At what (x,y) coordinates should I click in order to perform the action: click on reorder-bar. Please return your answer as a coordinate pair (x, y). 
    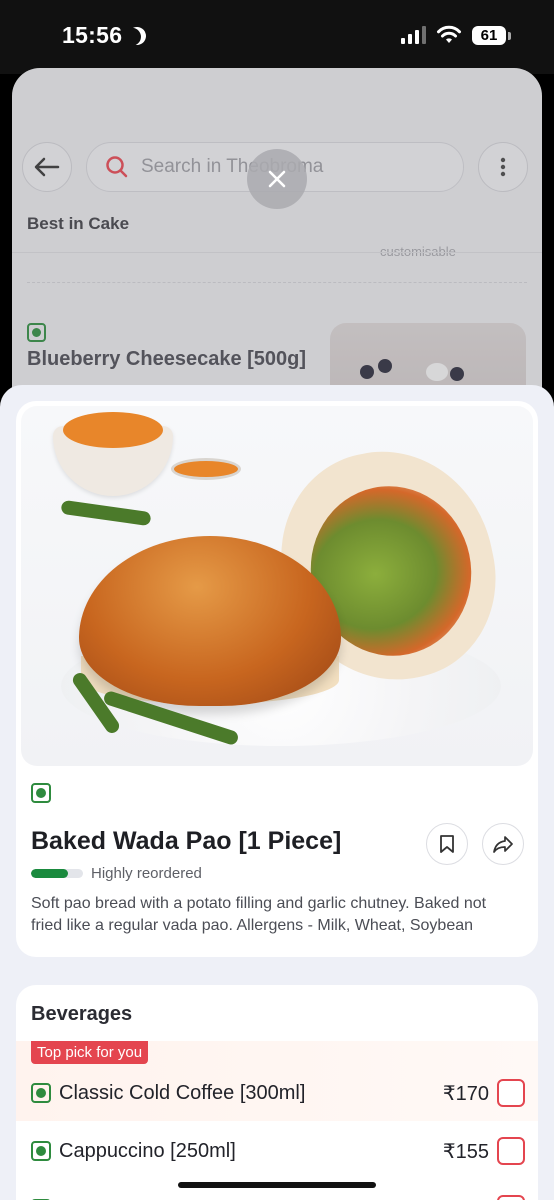
    Looking at the image, I should click on (57, 873).